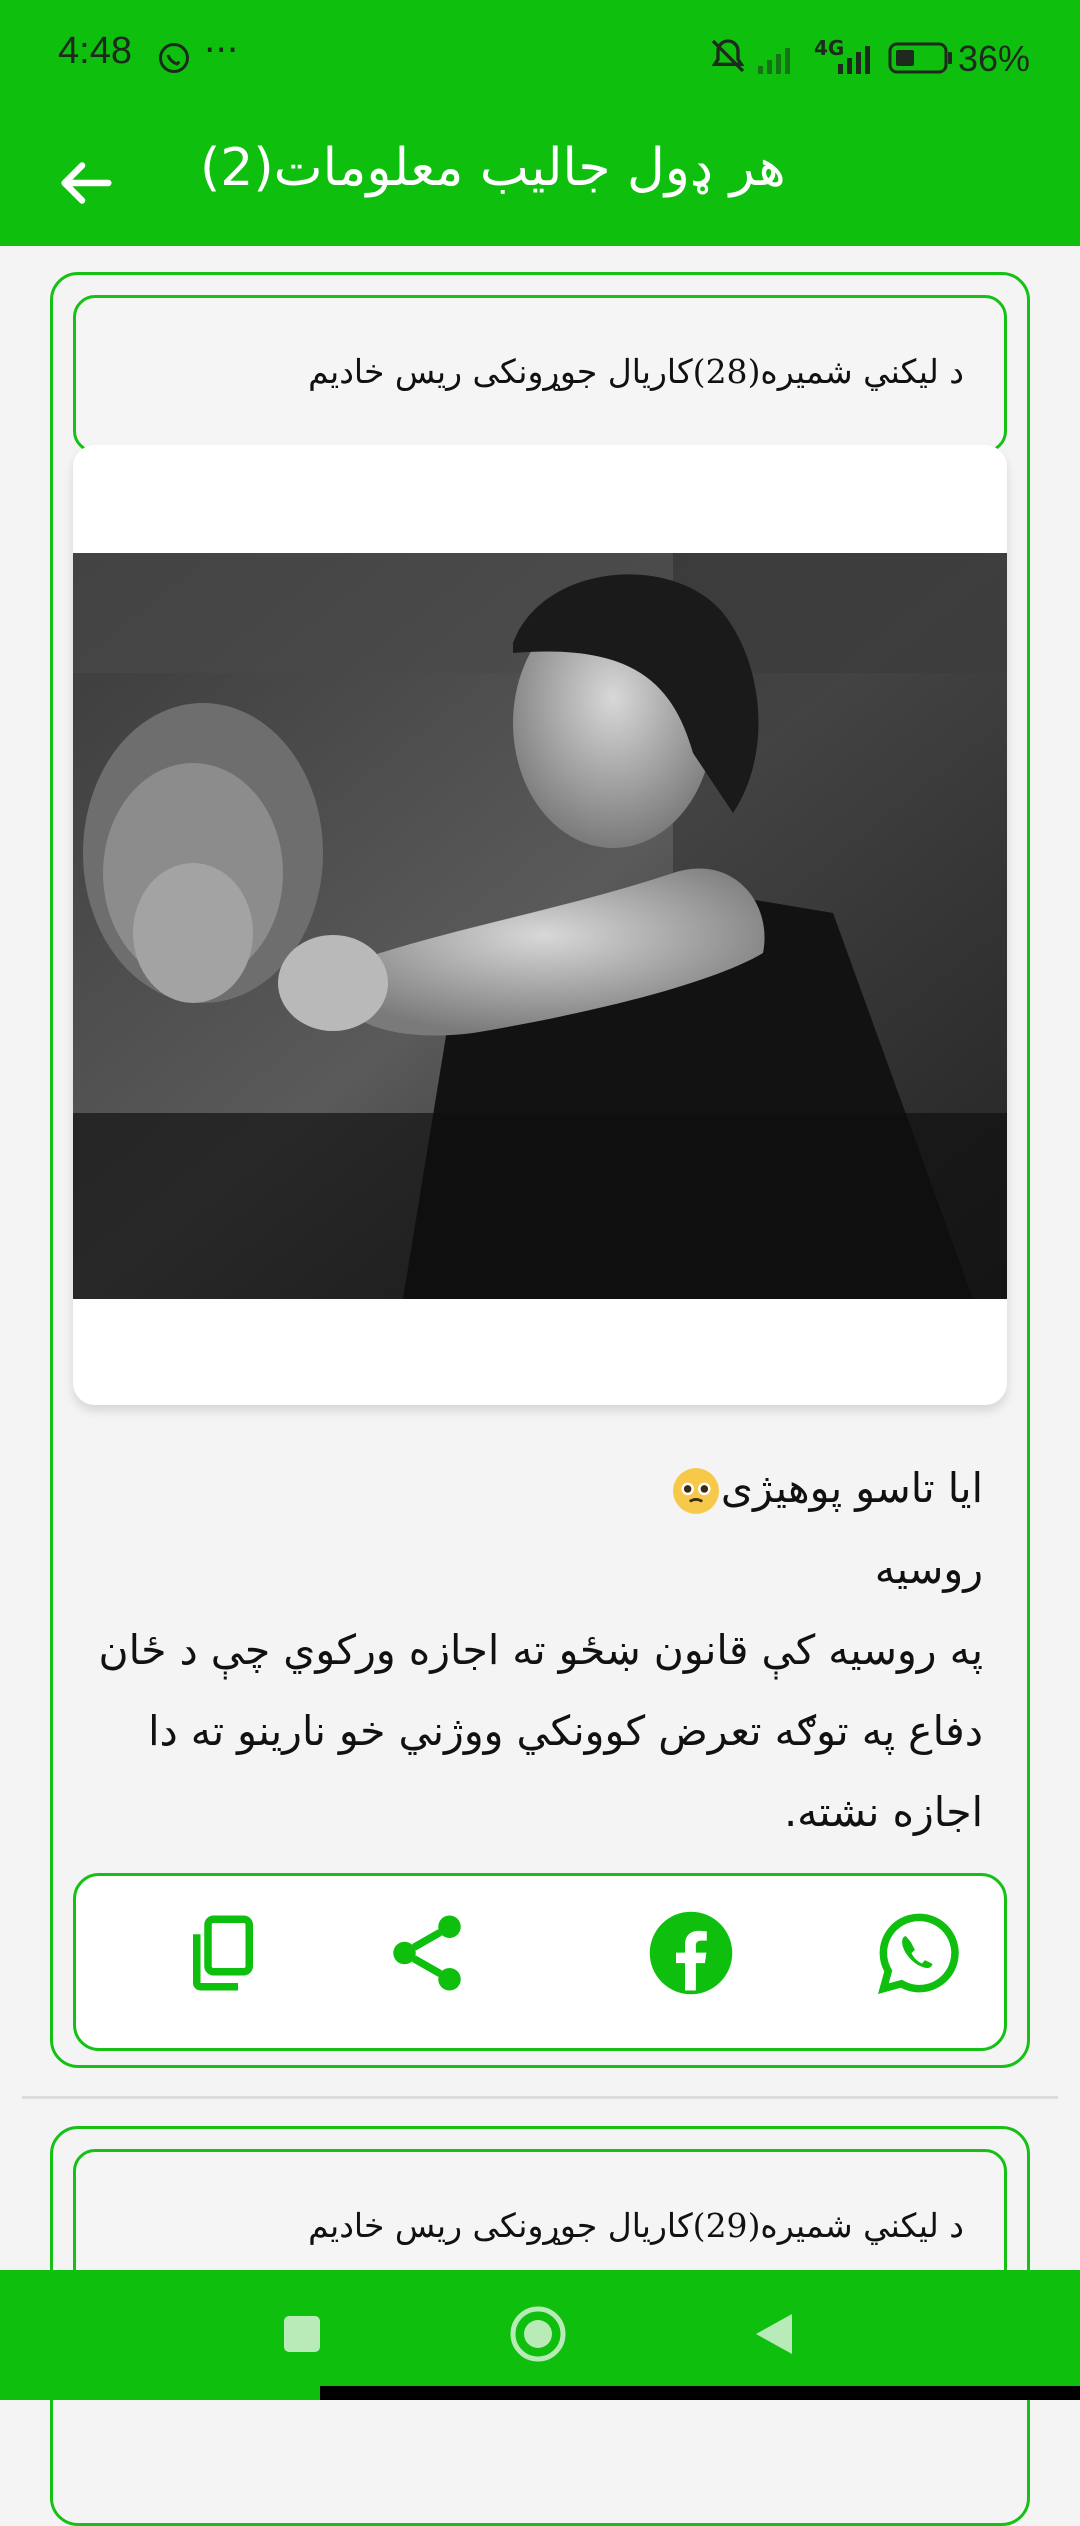  Describe the element at coordinates (221, 50) in the screenshot. I see `status-more: ···` at that location.